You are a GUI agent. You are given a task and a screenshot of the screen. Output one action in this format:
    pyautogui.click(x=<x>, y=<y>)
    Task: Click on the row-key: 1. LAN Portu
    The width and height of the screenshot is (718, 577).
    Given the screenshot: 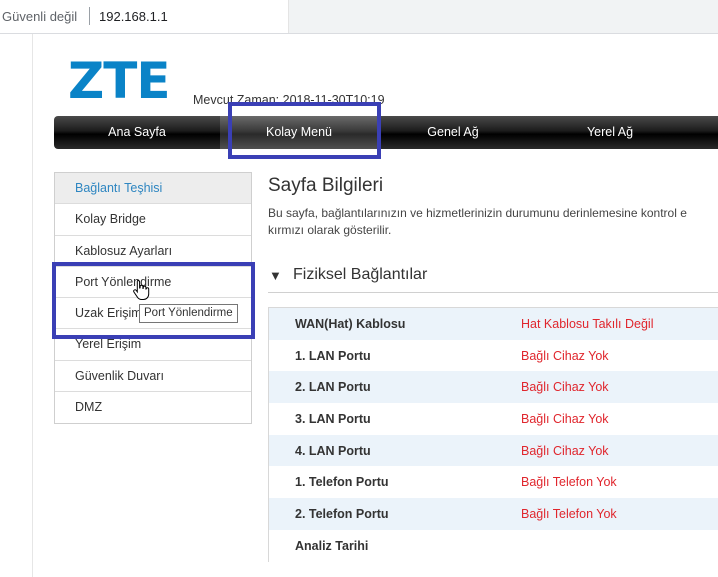 What is the action you would take?
    pyautogui.click(x=333, y=355)
    